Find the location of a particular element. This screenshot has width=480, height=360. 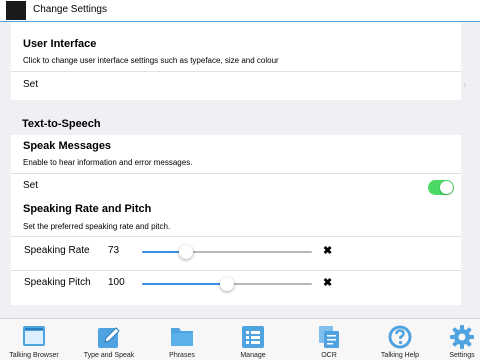

top-bar: Change Settings is located at coordinates (240, 11).